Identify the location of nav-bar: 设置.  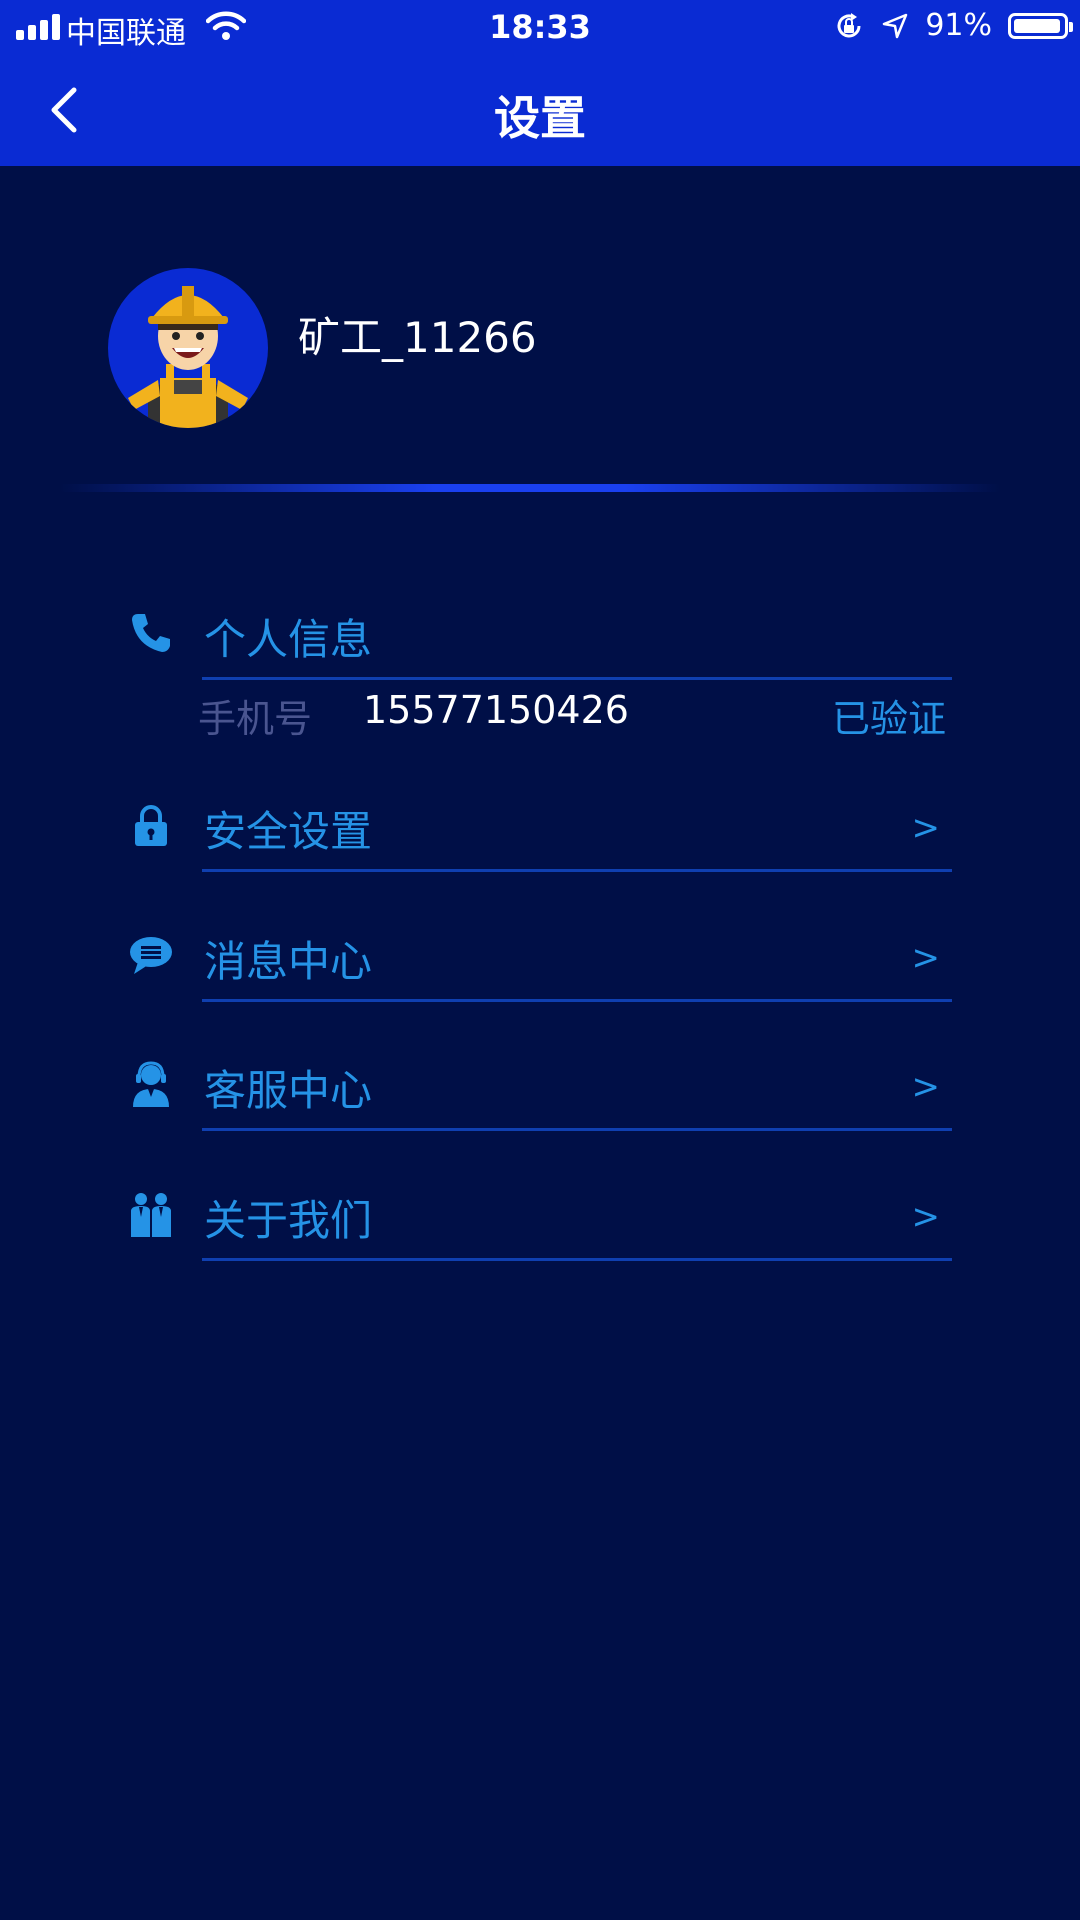
(540, 110).